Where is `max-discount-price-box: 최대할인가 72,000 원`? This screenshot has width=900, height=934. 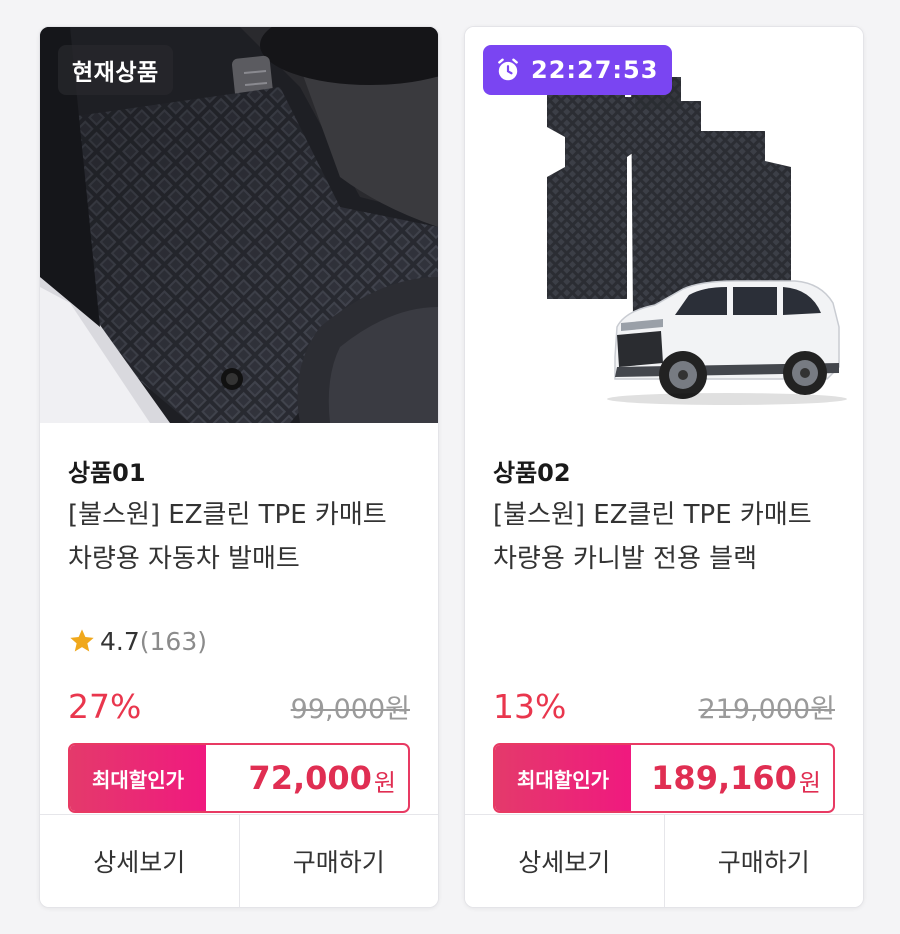 max-discount-price-box: 최대할인가 72,000 원 is located at coordinates (239, 778).